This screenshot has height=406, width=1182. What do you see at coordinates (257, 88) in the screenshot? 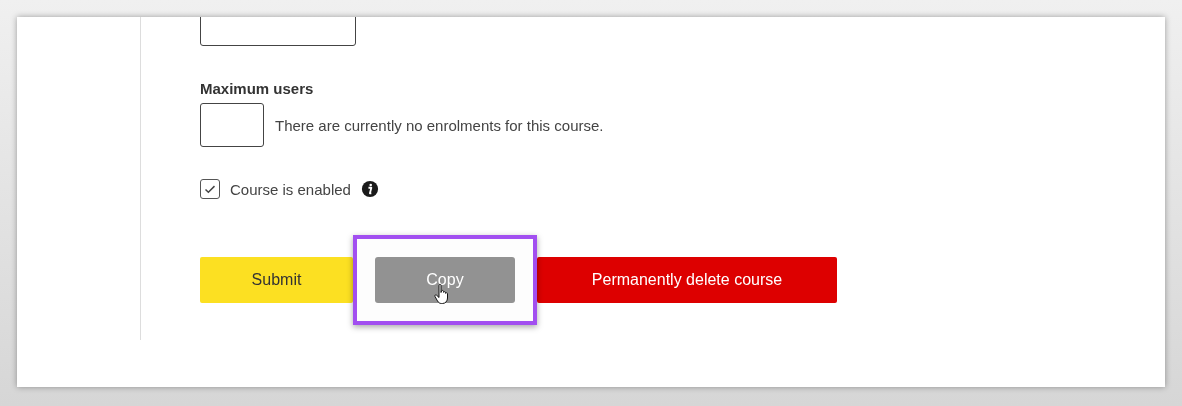
I see `field-label: Maximum users` at bounding box center [257, 88].